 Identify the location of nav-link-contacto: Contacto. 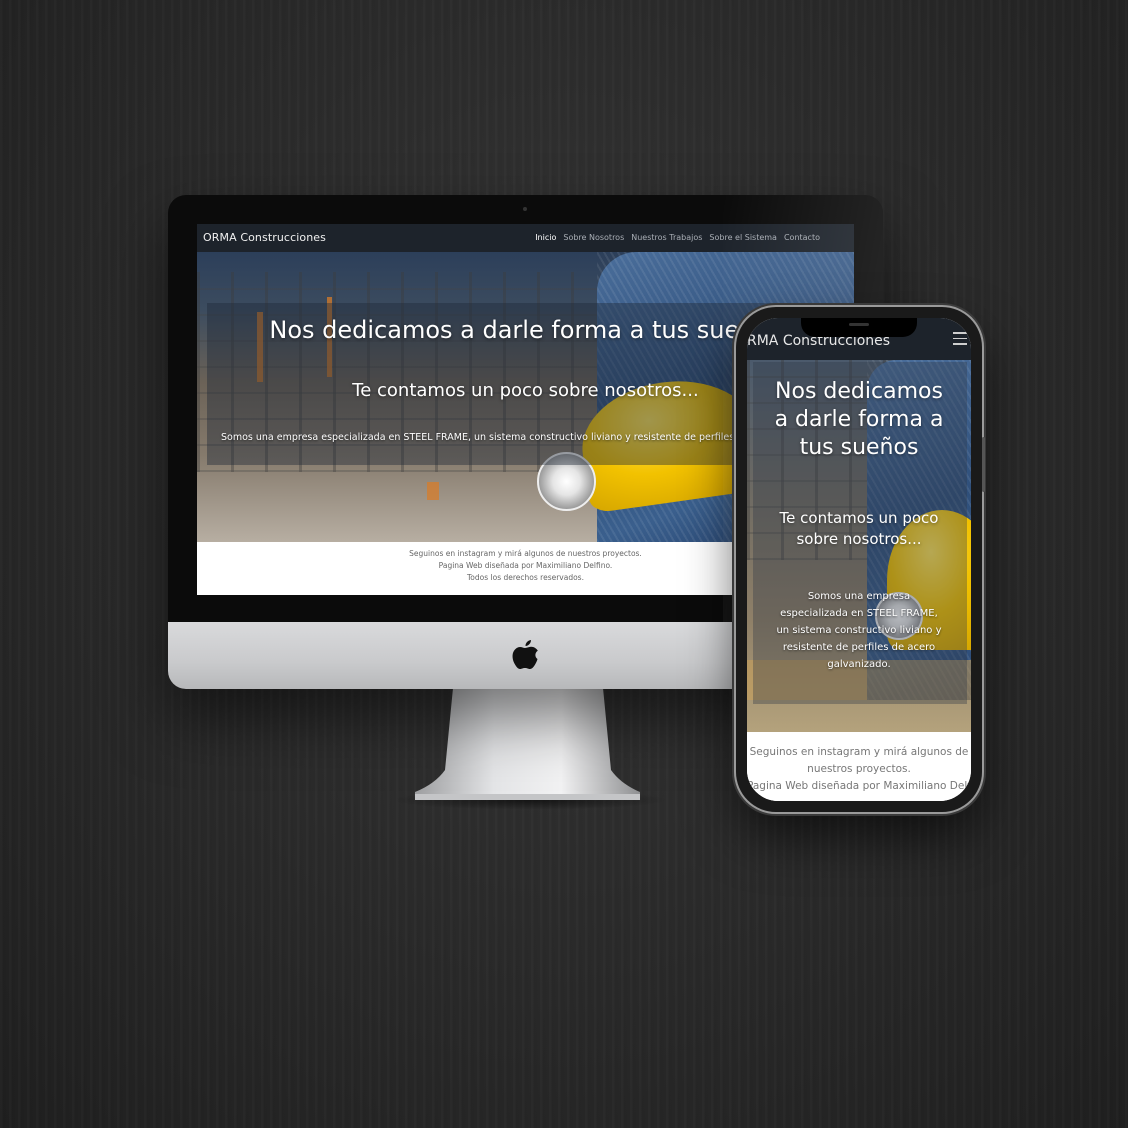
(802, 237).